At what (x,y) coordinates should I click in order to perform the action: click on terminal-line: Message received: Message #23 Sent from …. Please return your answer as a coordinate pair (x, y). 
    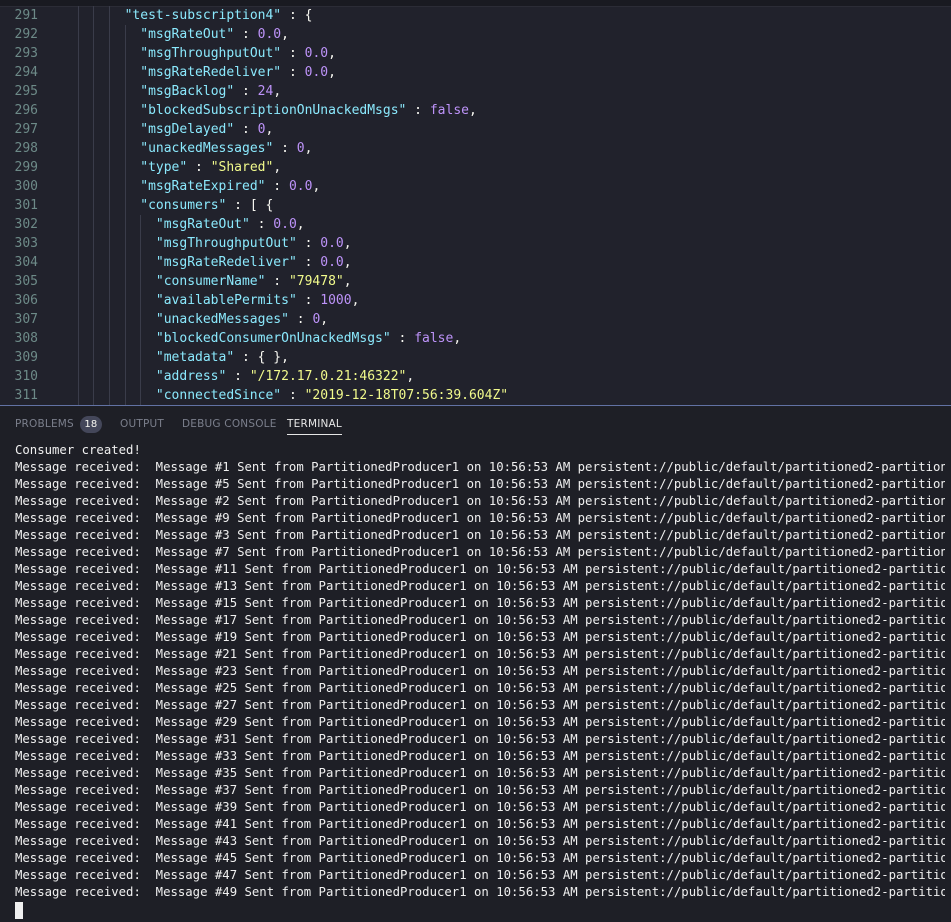
    Looking at the image, I should click on (480, 671).